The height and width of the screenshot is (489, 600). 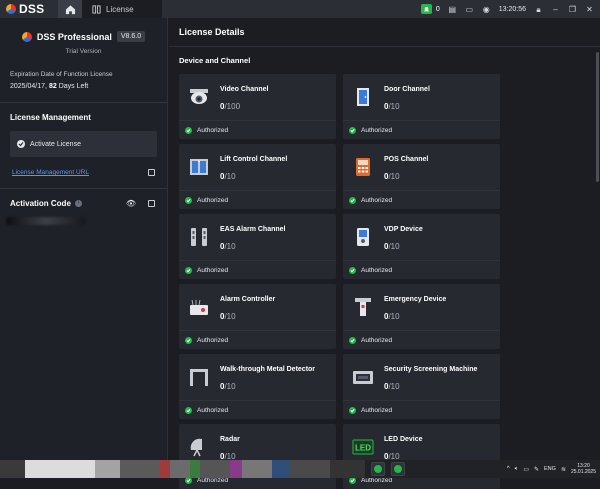 What do you see at coordinates (32, 9) in the screenshot?
I see `app-name: DSS` at bounding box center [32, 9].